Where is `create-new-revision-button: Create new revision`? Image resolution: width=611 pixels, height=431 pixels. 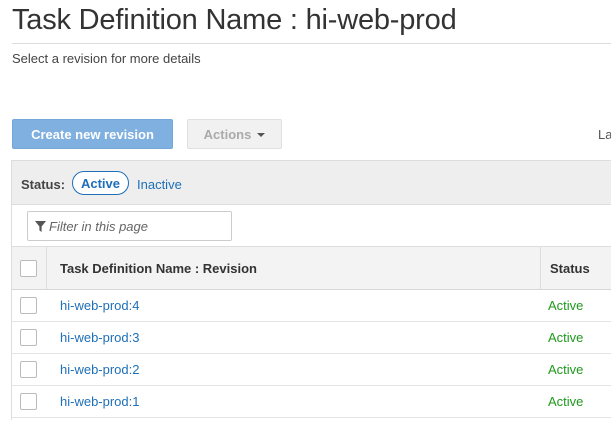
create-new-revision-button: Create new revision is located at coordinates (92, 134).